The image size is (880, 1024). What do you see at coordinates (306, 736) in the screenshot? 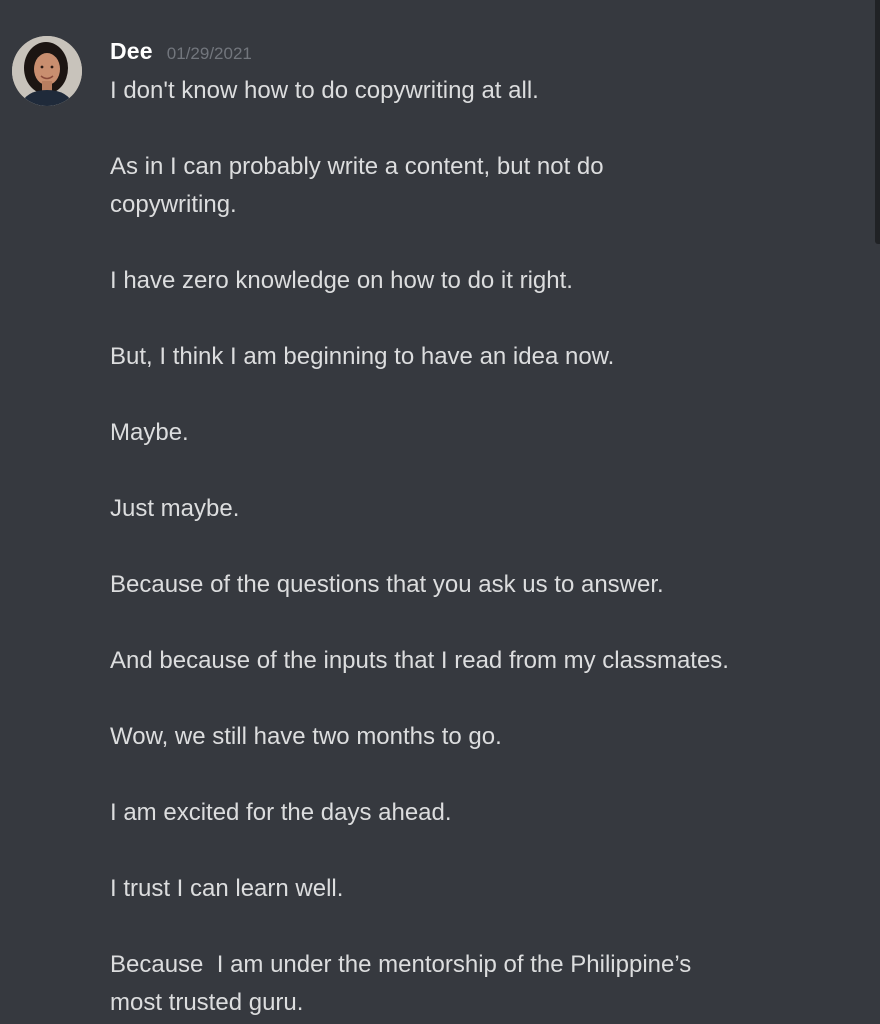
I see `message-line: Wow, we still have two months to go.` at bounding box center [306, 736].